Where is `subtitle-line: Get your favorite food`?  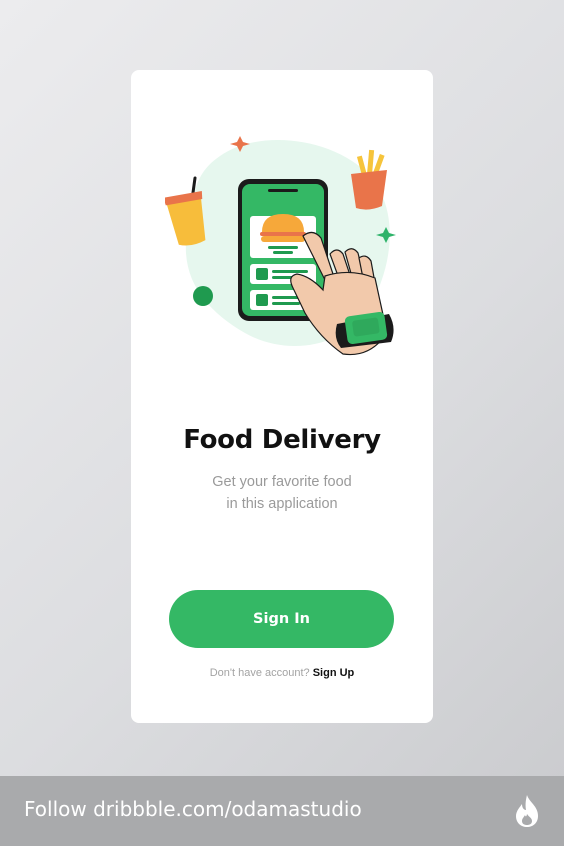 subtitle-line: Get your favorite food is located at coordinates (282, 482).